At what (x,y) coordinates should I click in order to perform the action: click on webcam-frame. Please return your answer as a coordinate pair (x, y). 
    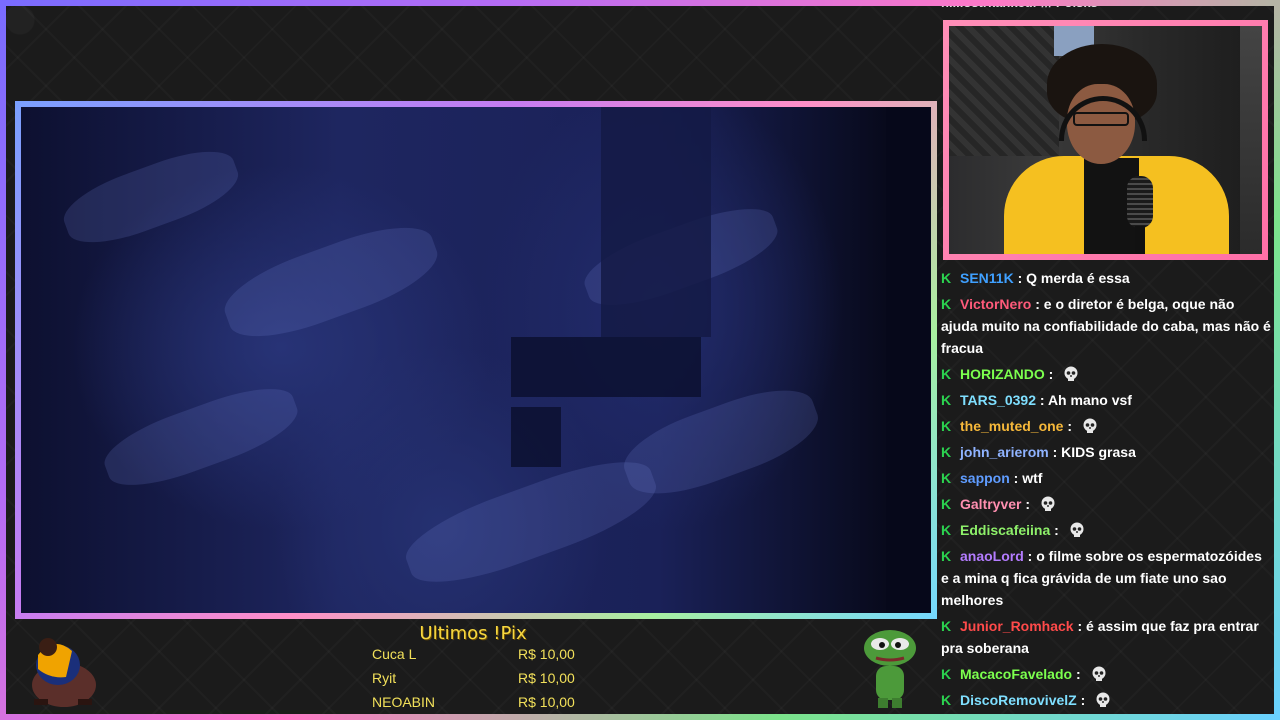
    Looking at the image, I should click on (1105, 140).